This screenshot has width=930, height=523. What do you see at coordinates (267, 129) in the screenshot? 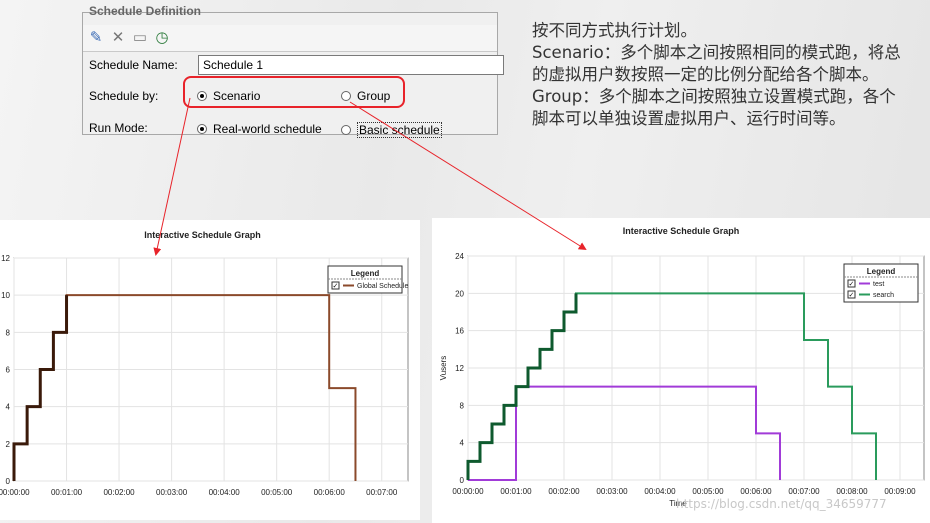
I see `real-world-option-label: Real-world schedule` at bounding box center [267, 129].